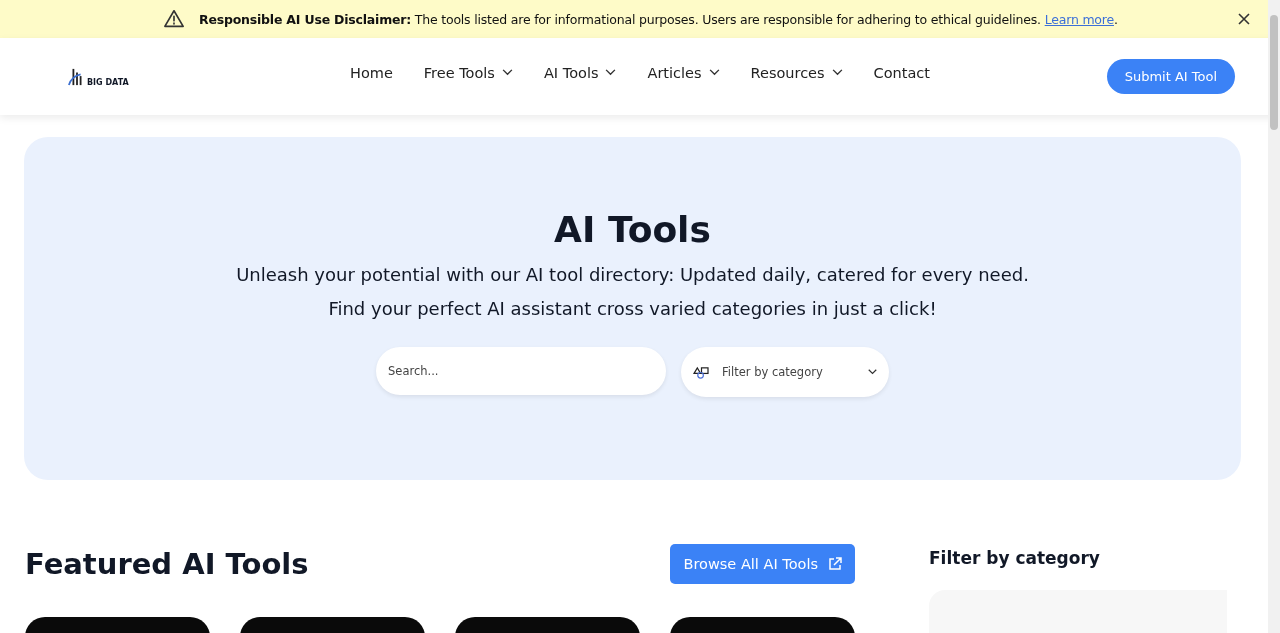  What do you see at coordinates (632, 309) in the screenshot?
I see `hero-subtitle: Find your perfect AI assistant cross varied categories in just a click!` at bounding box center [632, 309].